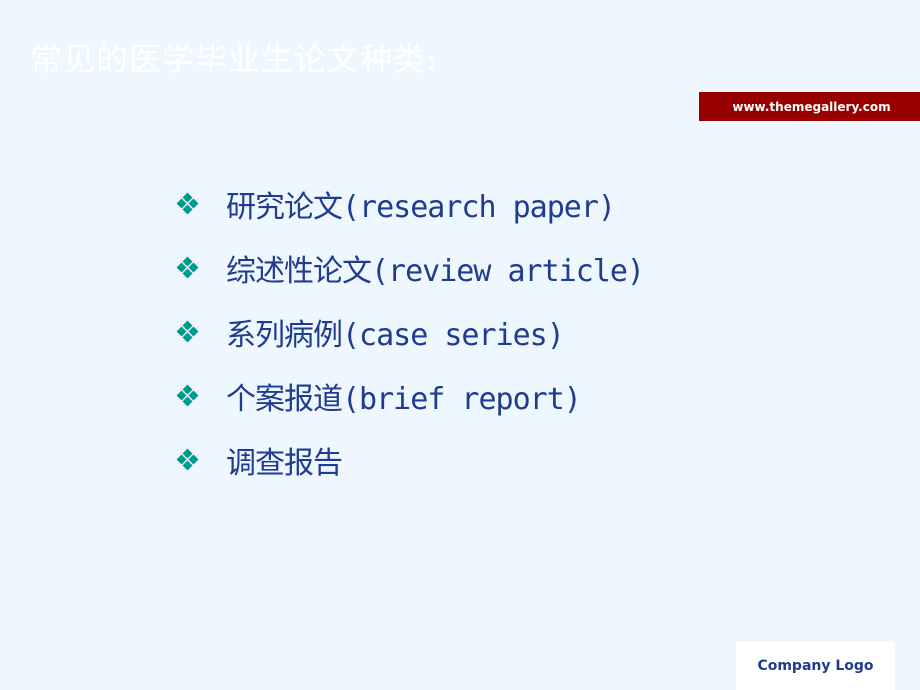 This screenshot has width=920, height=690. What do you see at coordinates (395, 335) in the screenshot?
I see `bullet-text: 系列病例(case series)` at bounding box center [395, 335].